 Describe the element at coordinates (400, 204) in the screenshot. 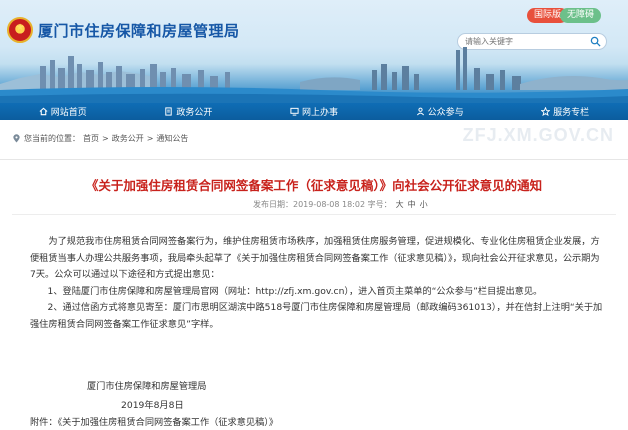

I see `font-size-large-button: 大` at that location.